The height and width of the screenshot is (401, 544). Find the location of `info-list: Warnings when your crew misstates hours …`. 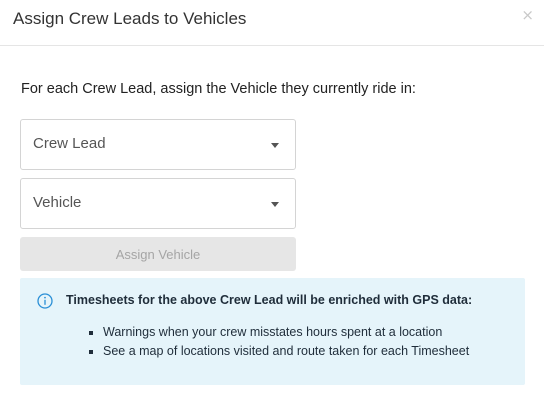

info-list: Warnings when your crew misstates hours … is located at coordinates (279, 342).